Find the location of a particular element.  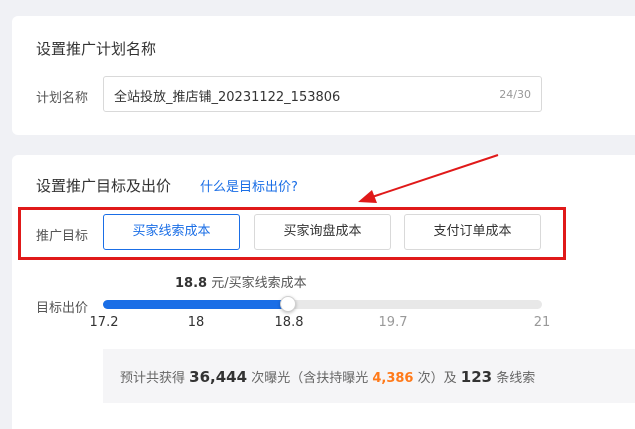

estimate-leads-unit: 条线索 is located at coordinates (516, 378).